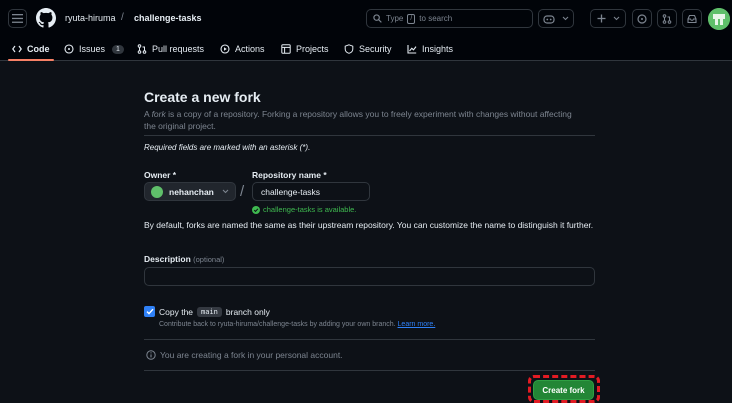  I want to click on availability-message: challenge-tasks is available., so click(304, 209).